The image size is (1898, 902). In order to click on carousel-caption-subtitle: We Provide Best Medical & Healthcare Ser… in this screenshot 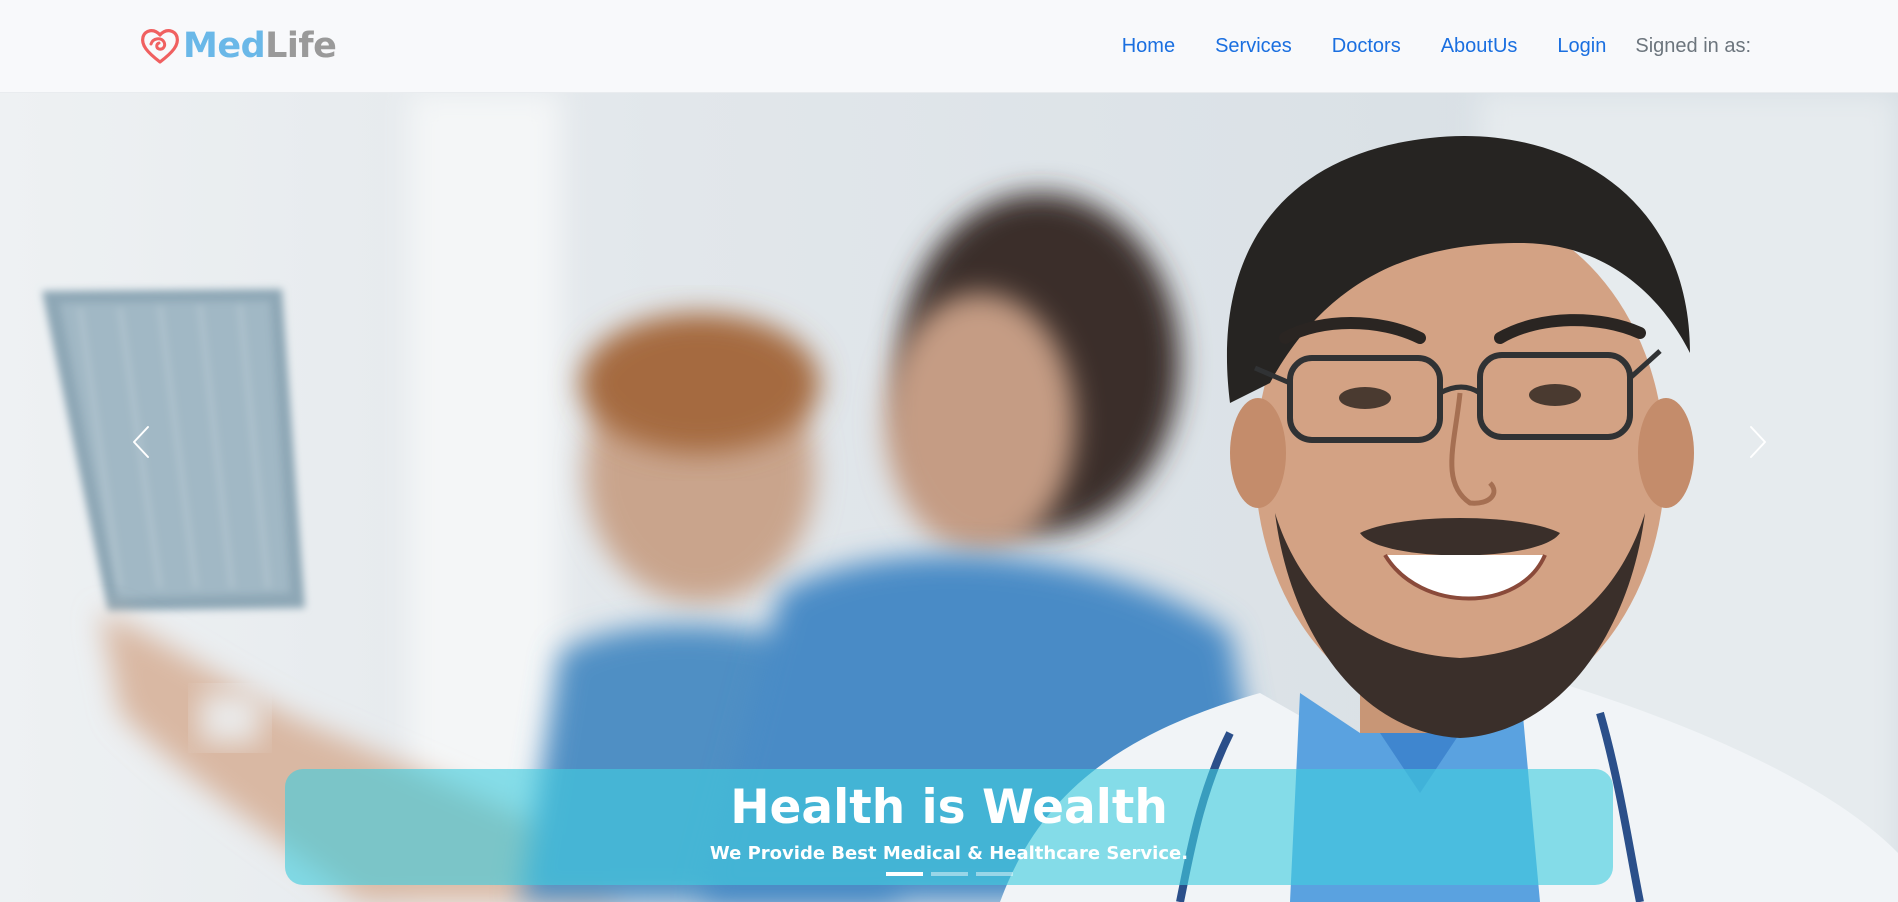, I will do `click(949, 853)`.